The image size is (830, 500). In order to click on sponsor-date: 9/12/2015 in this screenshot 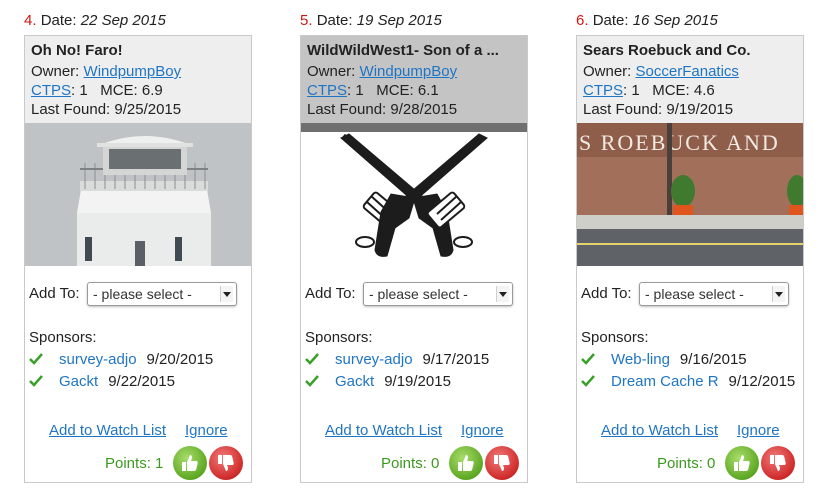, I will do `click(762, 381)`.